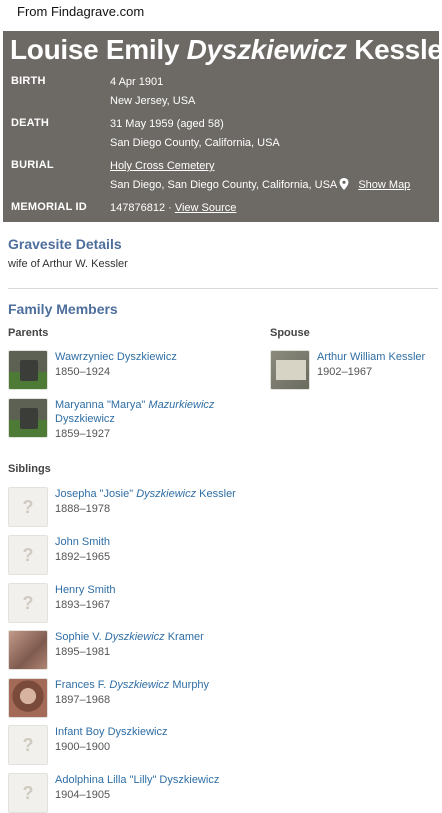 This screenshot has height=813, width=442. I want to click on member-name-link: John Smith, so click(82, 542).